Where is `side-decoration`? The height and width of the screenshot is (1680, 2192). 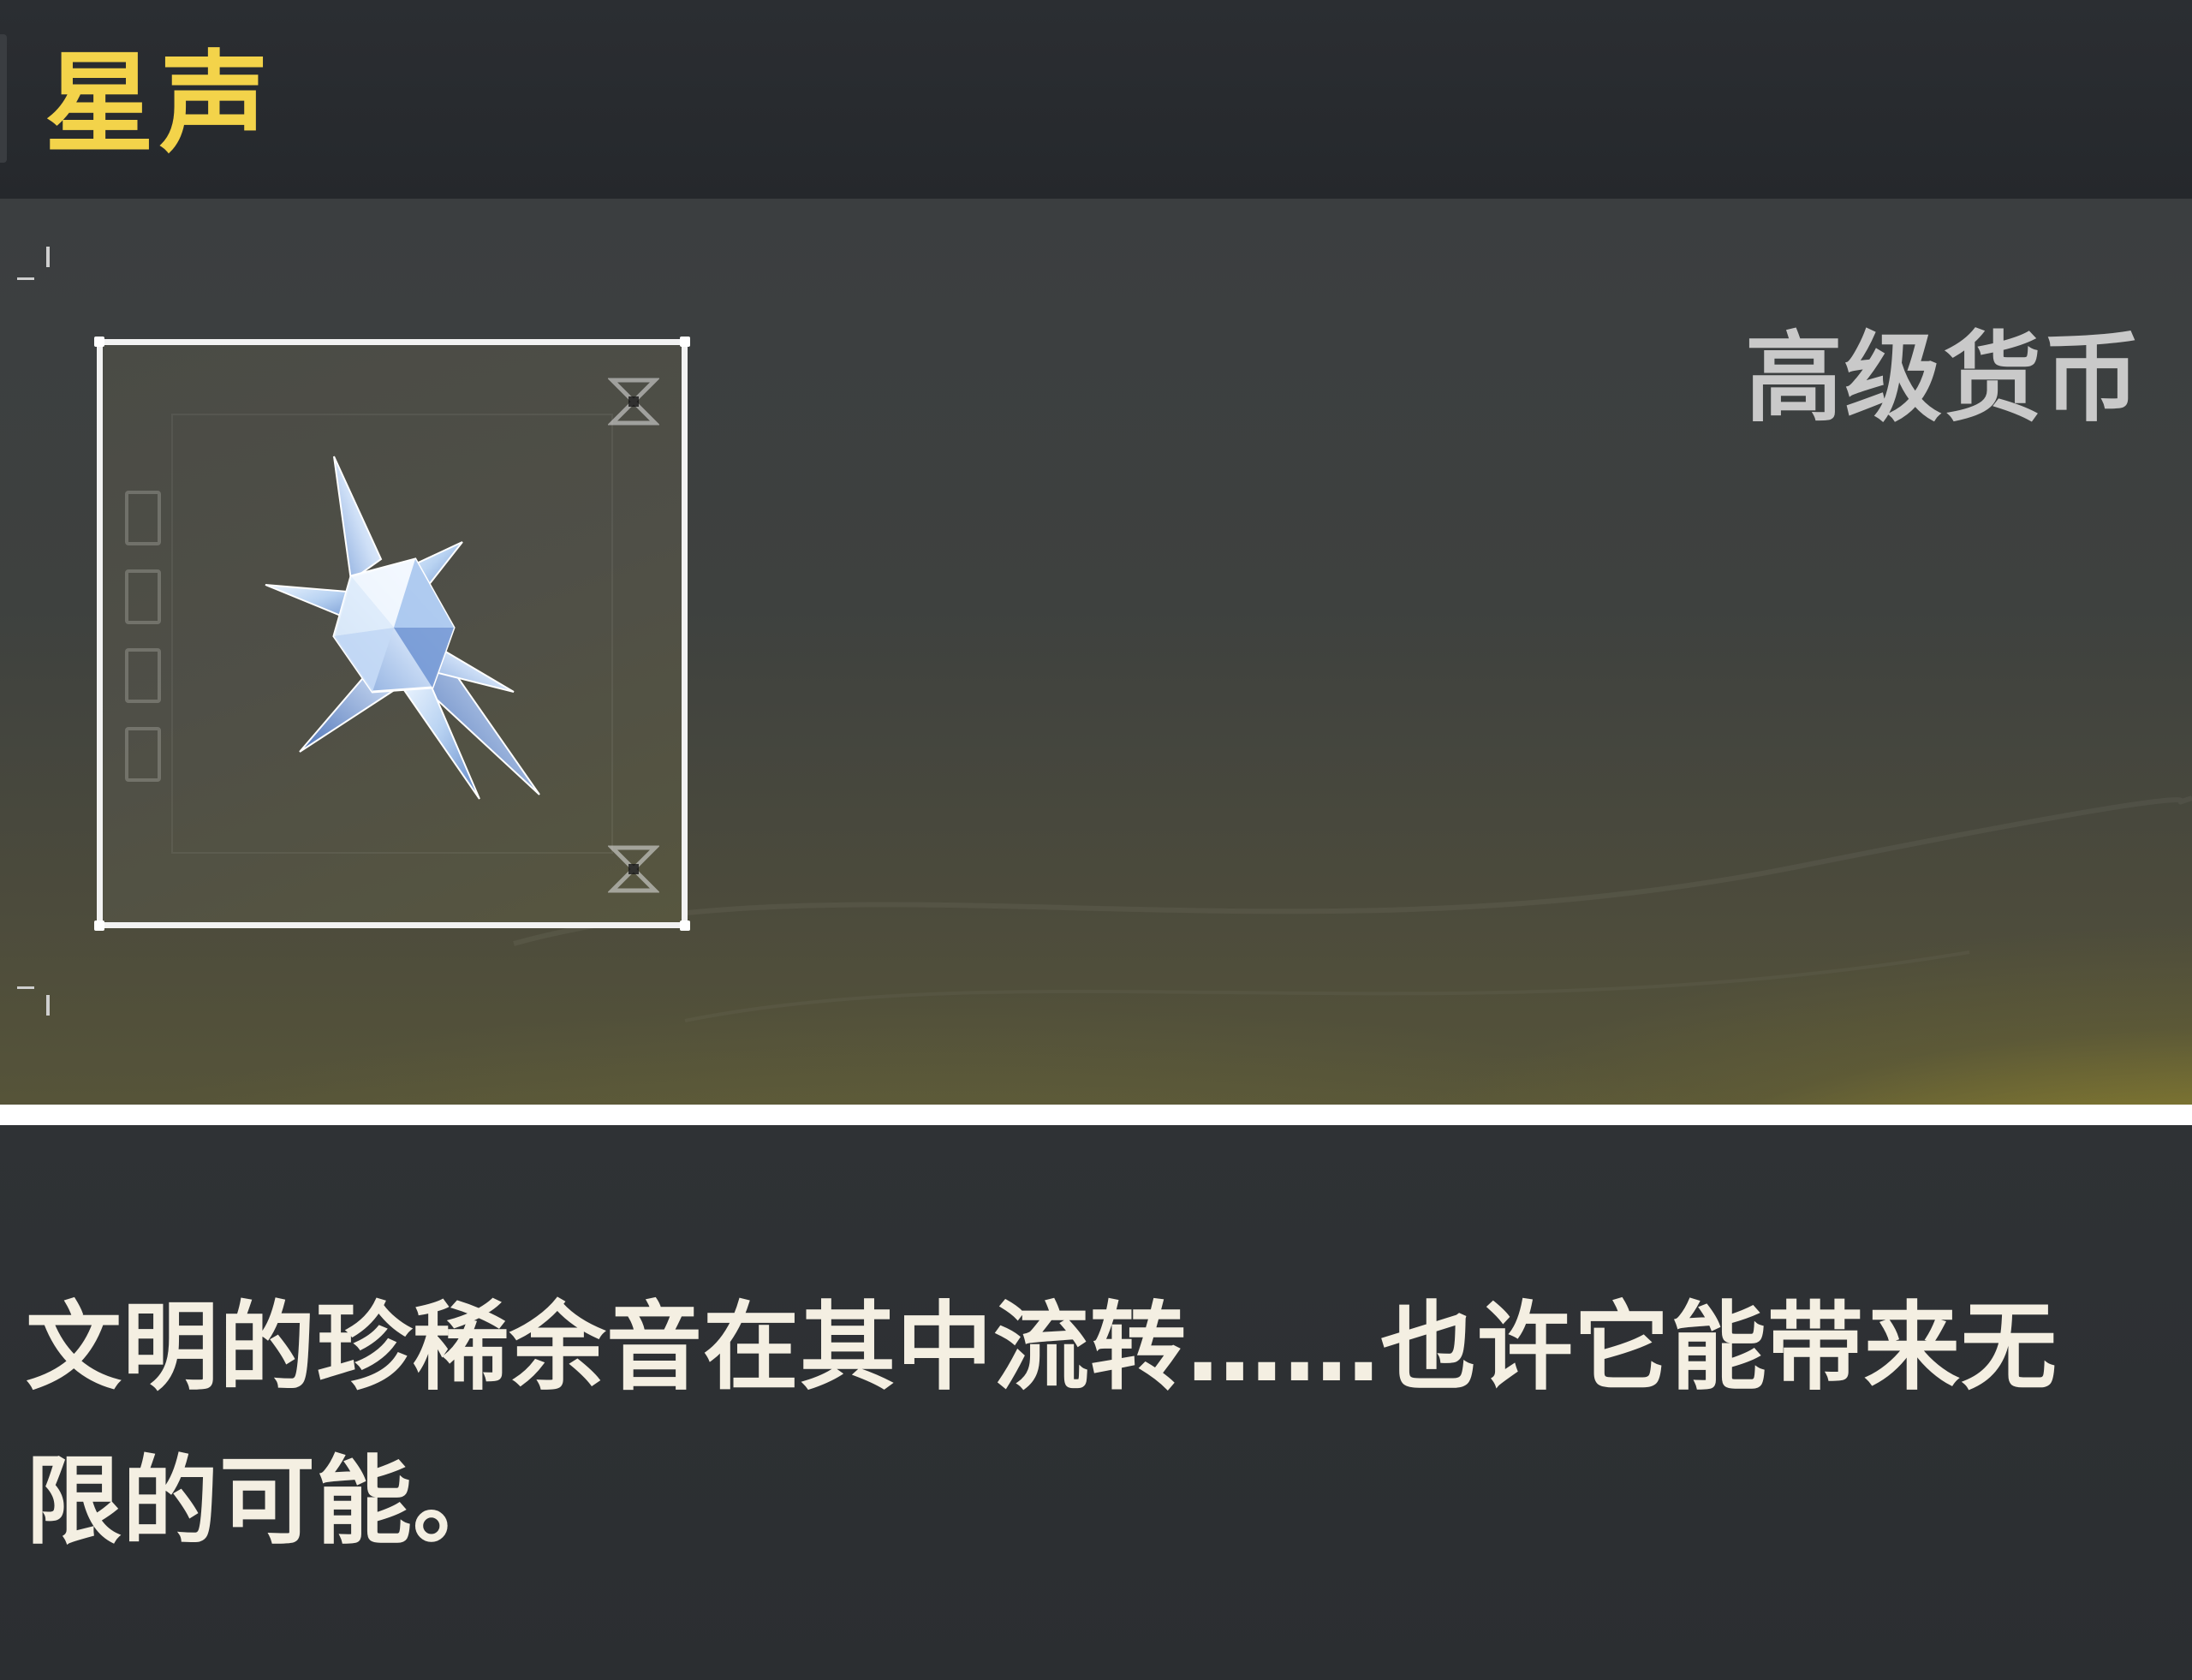
side-decoration is located at coordinates (143, 636).